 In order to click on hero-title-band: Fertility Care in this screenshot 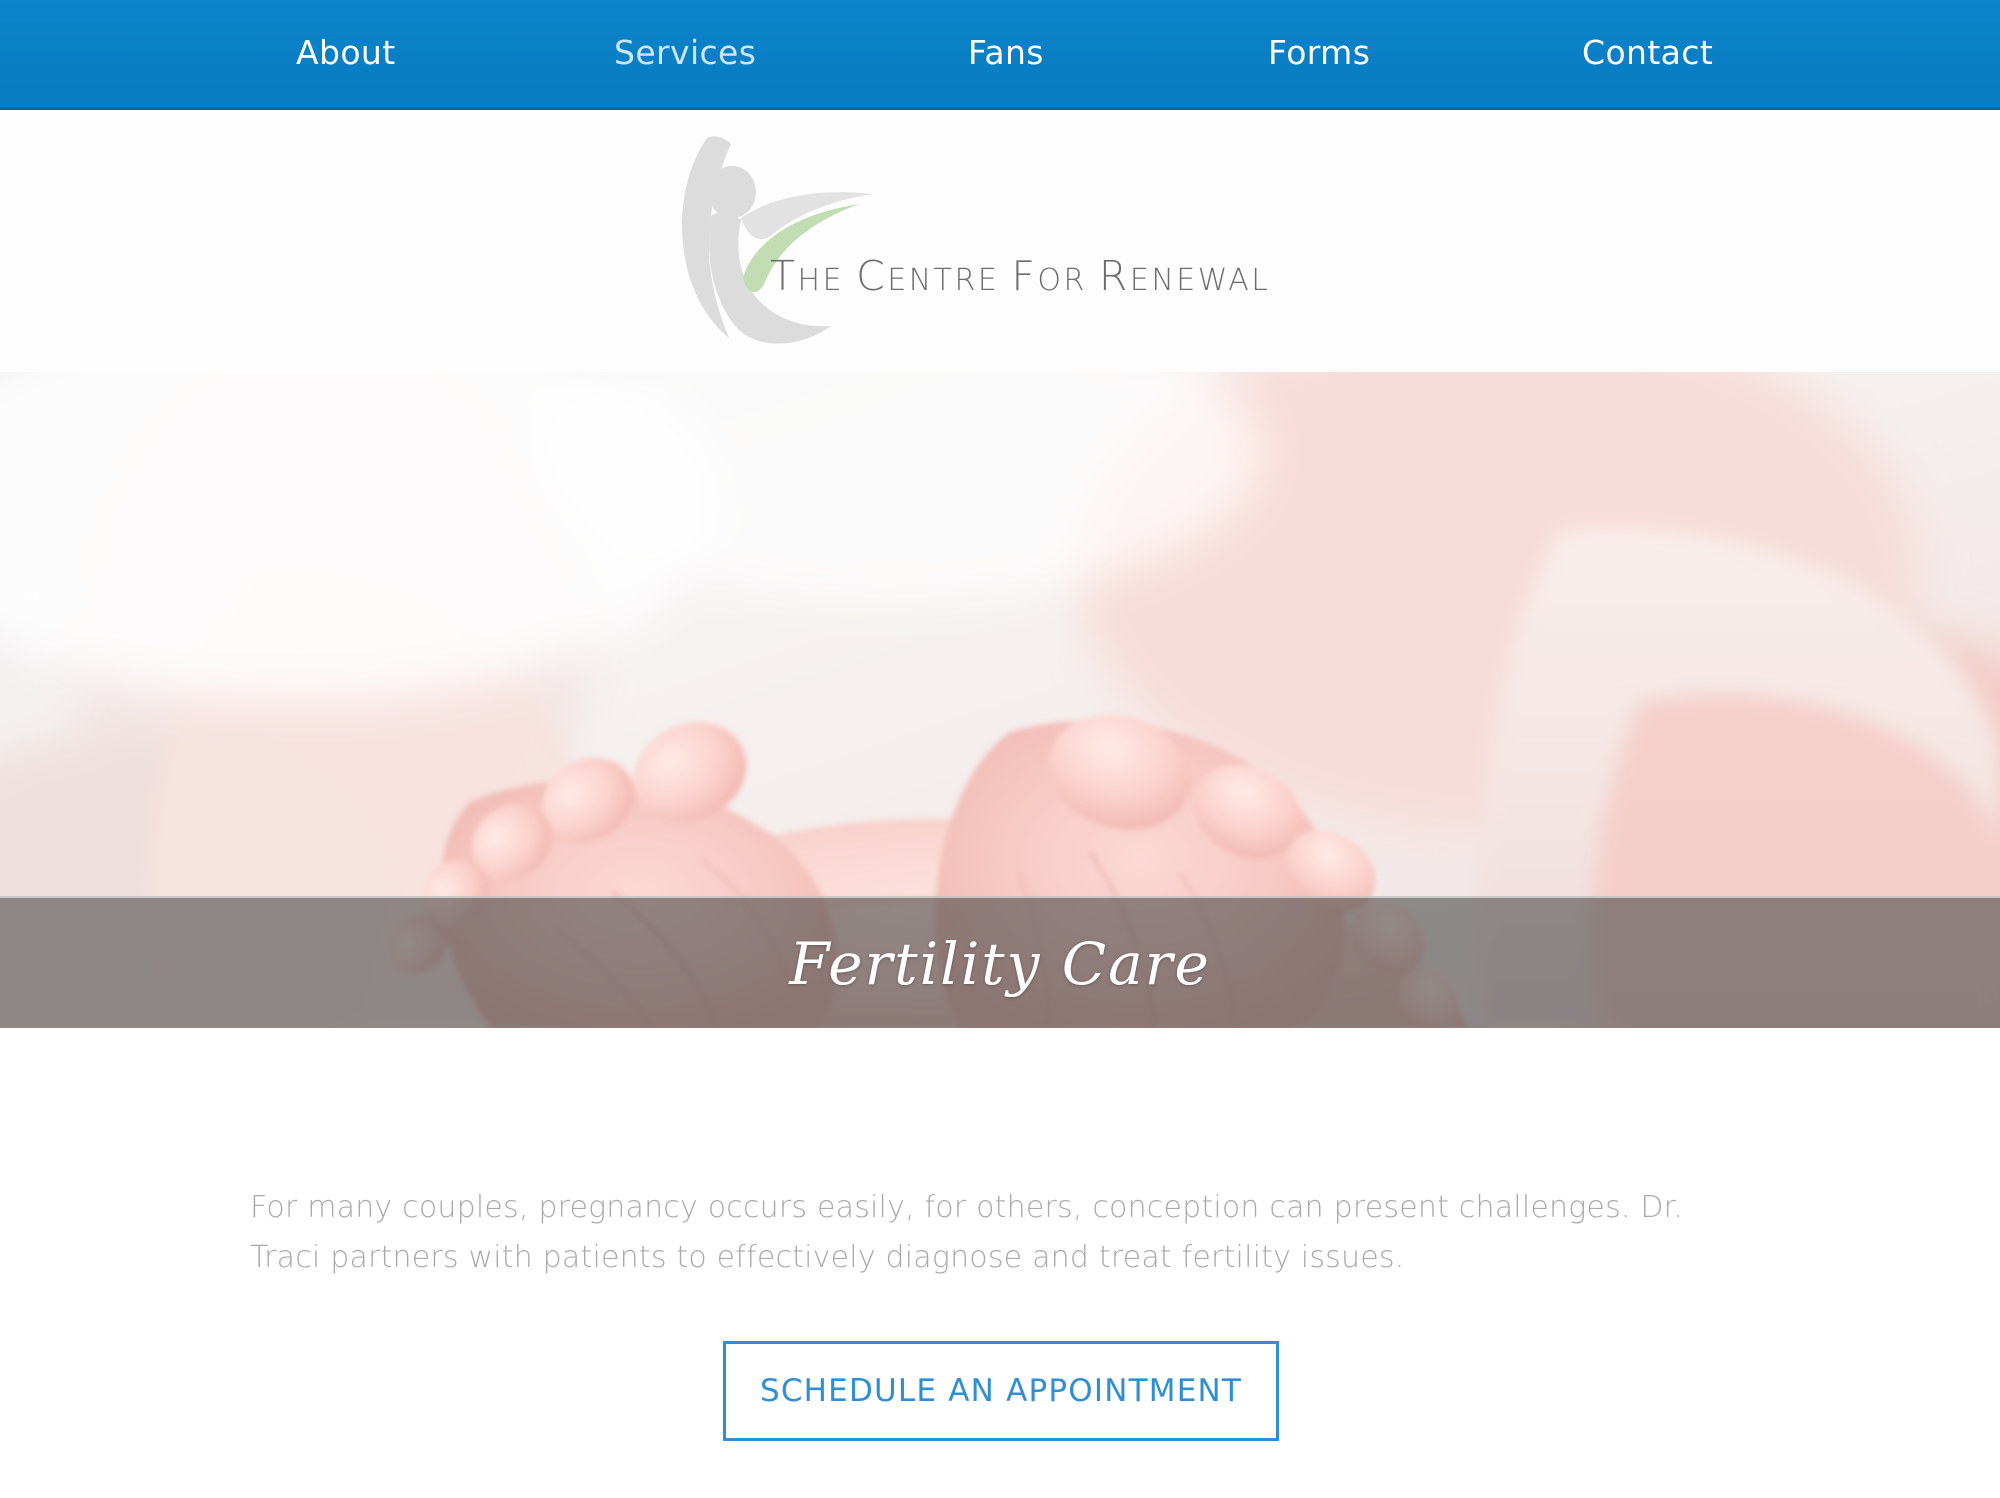, I will do `click(1000, 962)`.